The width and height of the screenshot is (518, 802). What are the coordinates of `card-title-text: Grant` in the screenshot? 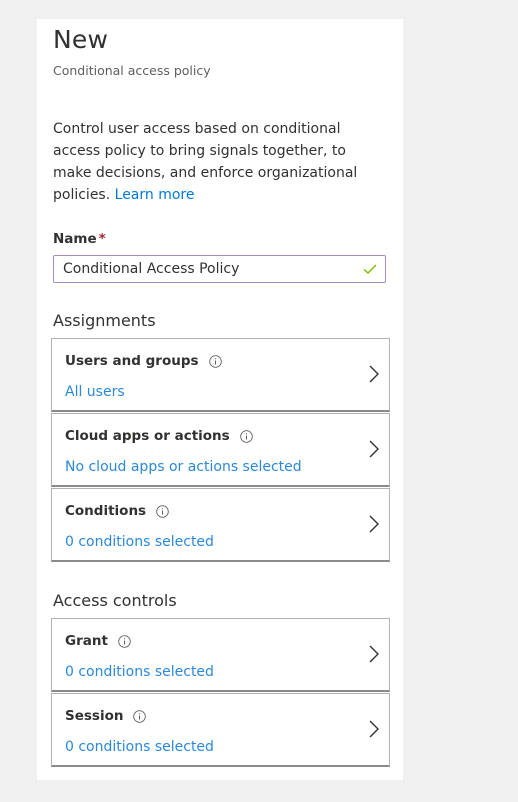 It's located at (86, 641).